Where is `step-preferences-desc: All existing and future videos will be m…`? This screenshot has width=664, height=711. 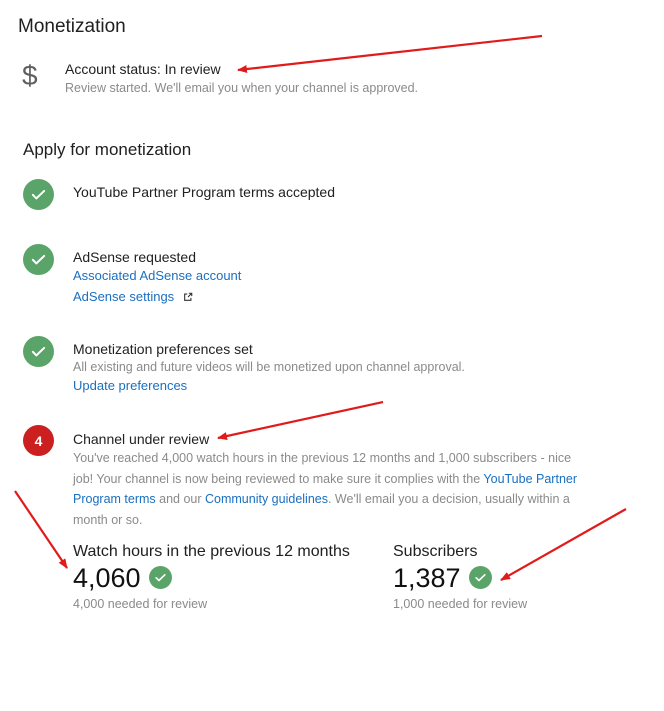 step-preferences-desc: All existing and future videos will be m… is located at coordinates (269, 367).